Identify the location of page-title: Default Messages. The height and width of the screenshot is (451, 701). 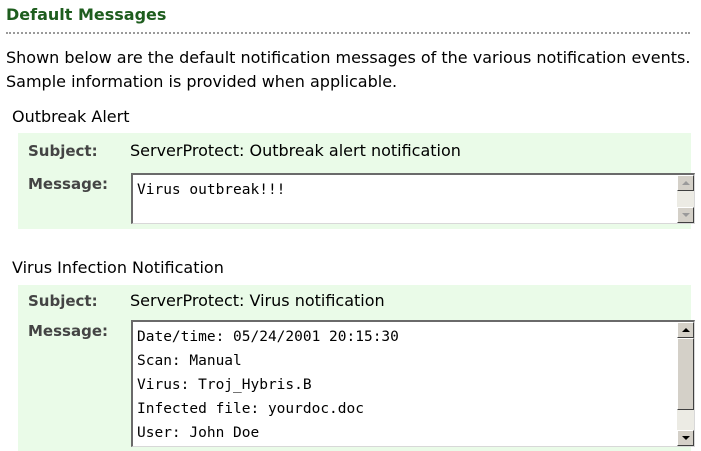
(86, 14).